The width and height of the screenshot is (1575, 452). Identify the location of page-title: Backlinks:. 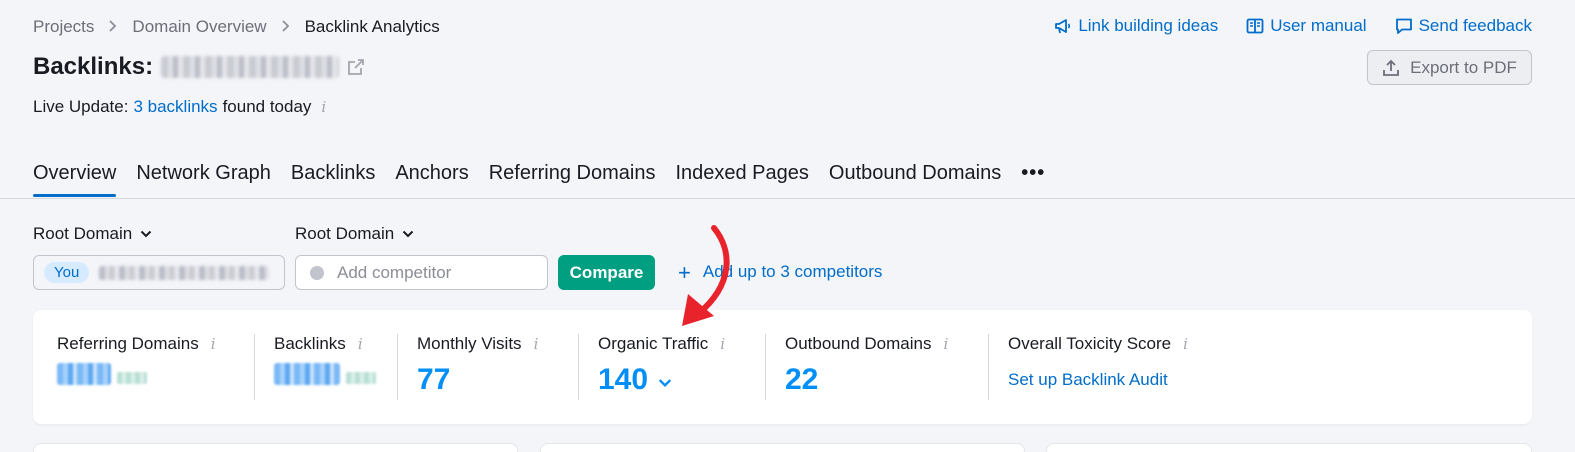
(199, 67).